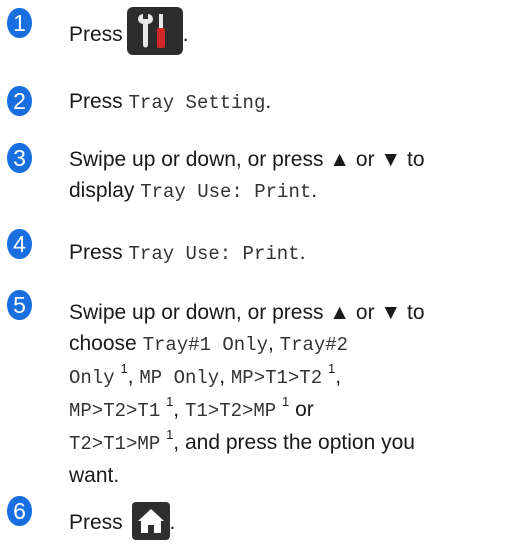 The image size is (523, 557). I want to click on choose-word: choose, so click(103, 343).